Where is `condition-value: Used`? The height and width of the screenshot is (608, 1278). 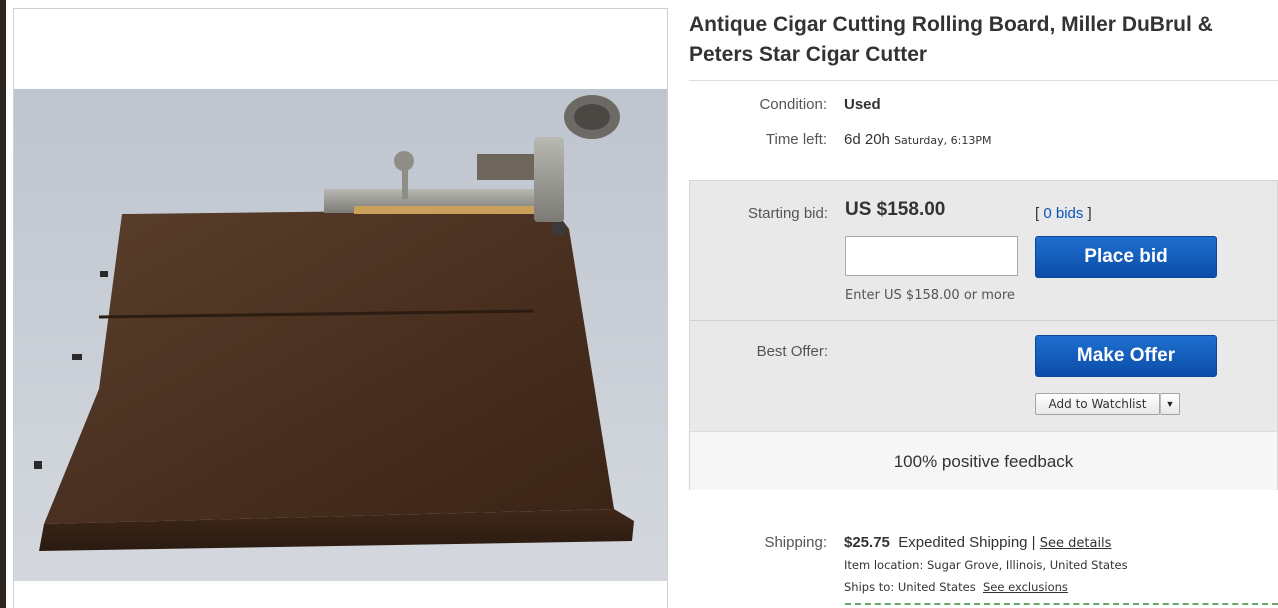 condition-value: Used is located at coordinates (862, 104).